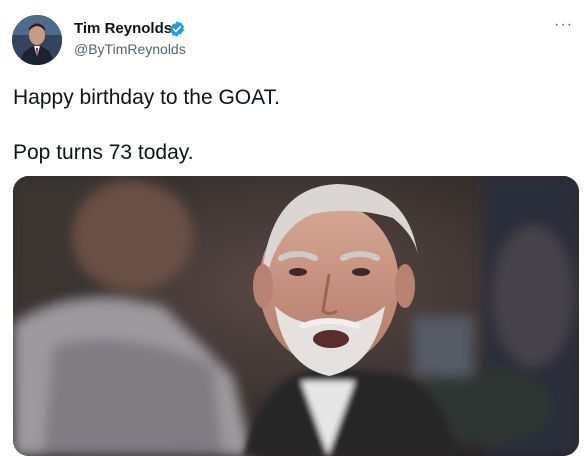  I want to click on more-options-icon: ···, so click(563, 25).